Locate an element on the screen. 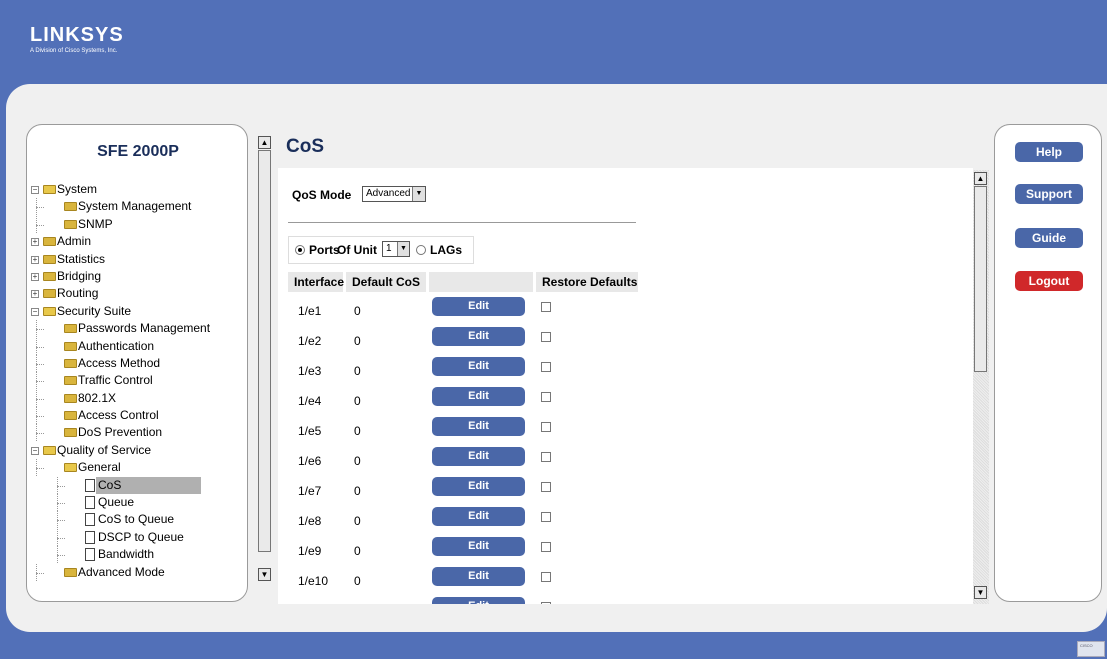  sidebar-item-label: Access Method is located at coordinates (119, 362).